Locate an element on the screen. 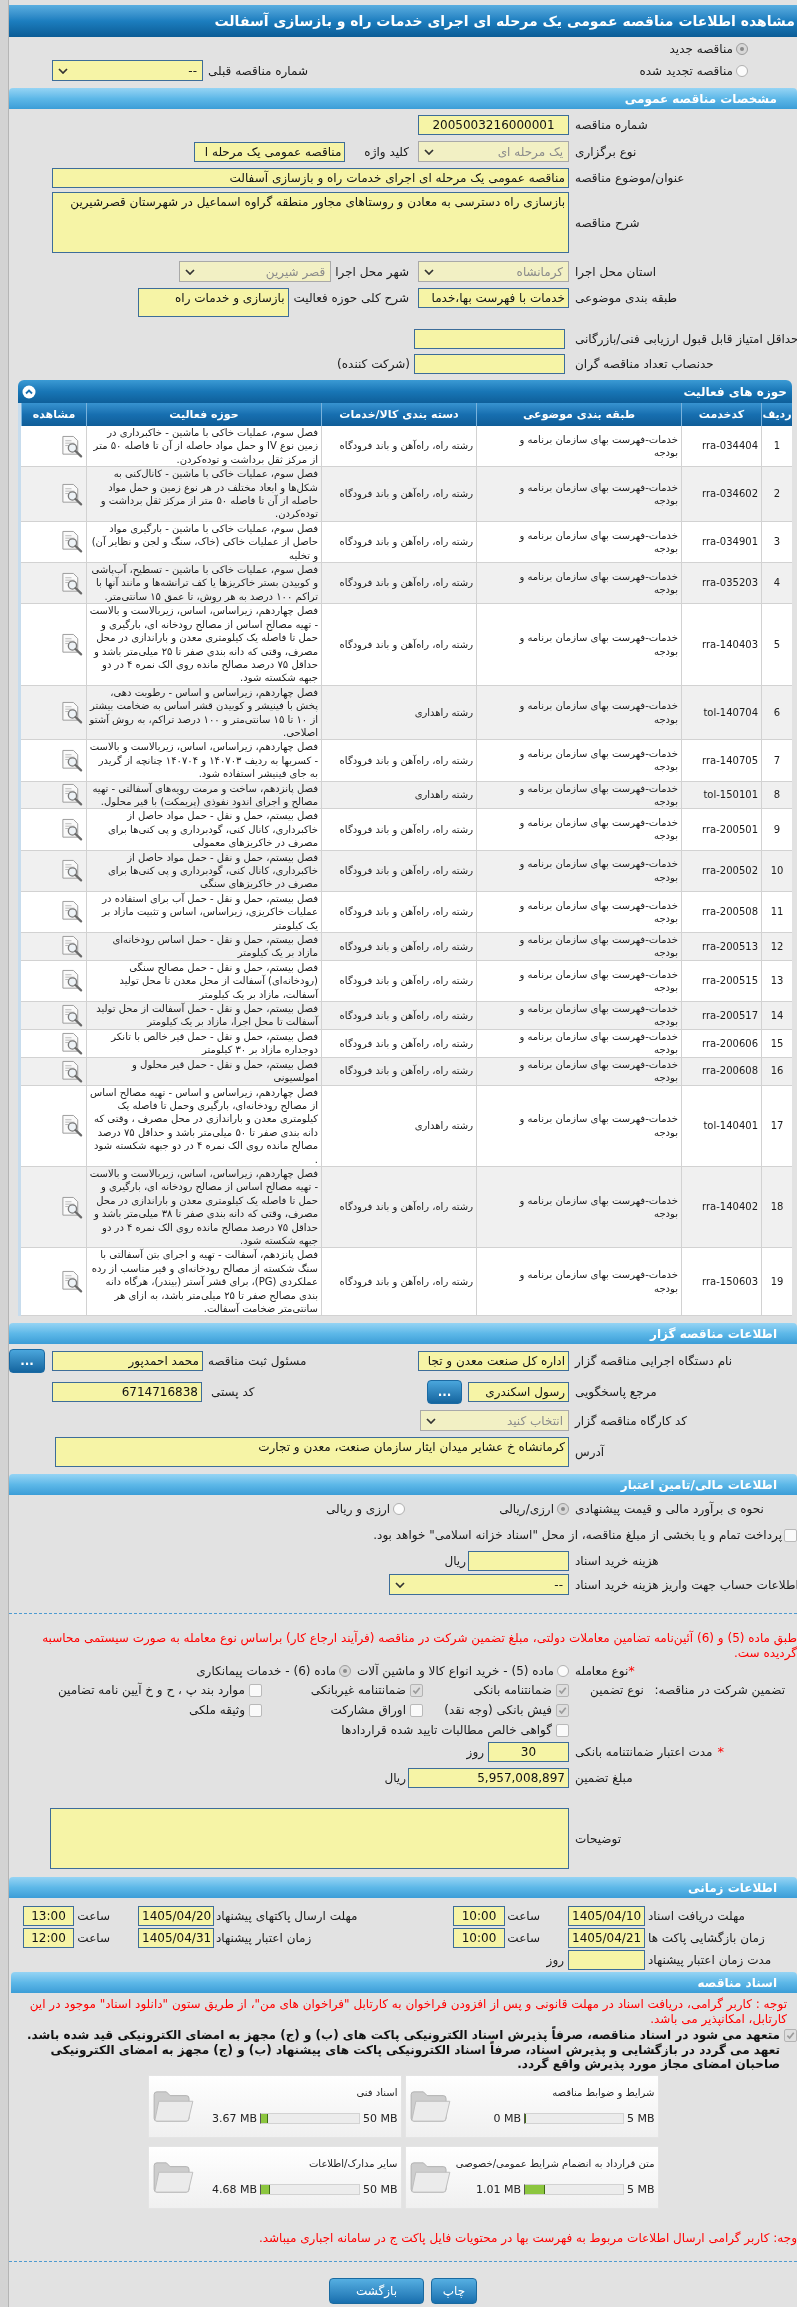 The height and width of the screenshot is (2307, 797). section-header: اطلاعات مناقصه گزار is located at coordinates (403, 1334).